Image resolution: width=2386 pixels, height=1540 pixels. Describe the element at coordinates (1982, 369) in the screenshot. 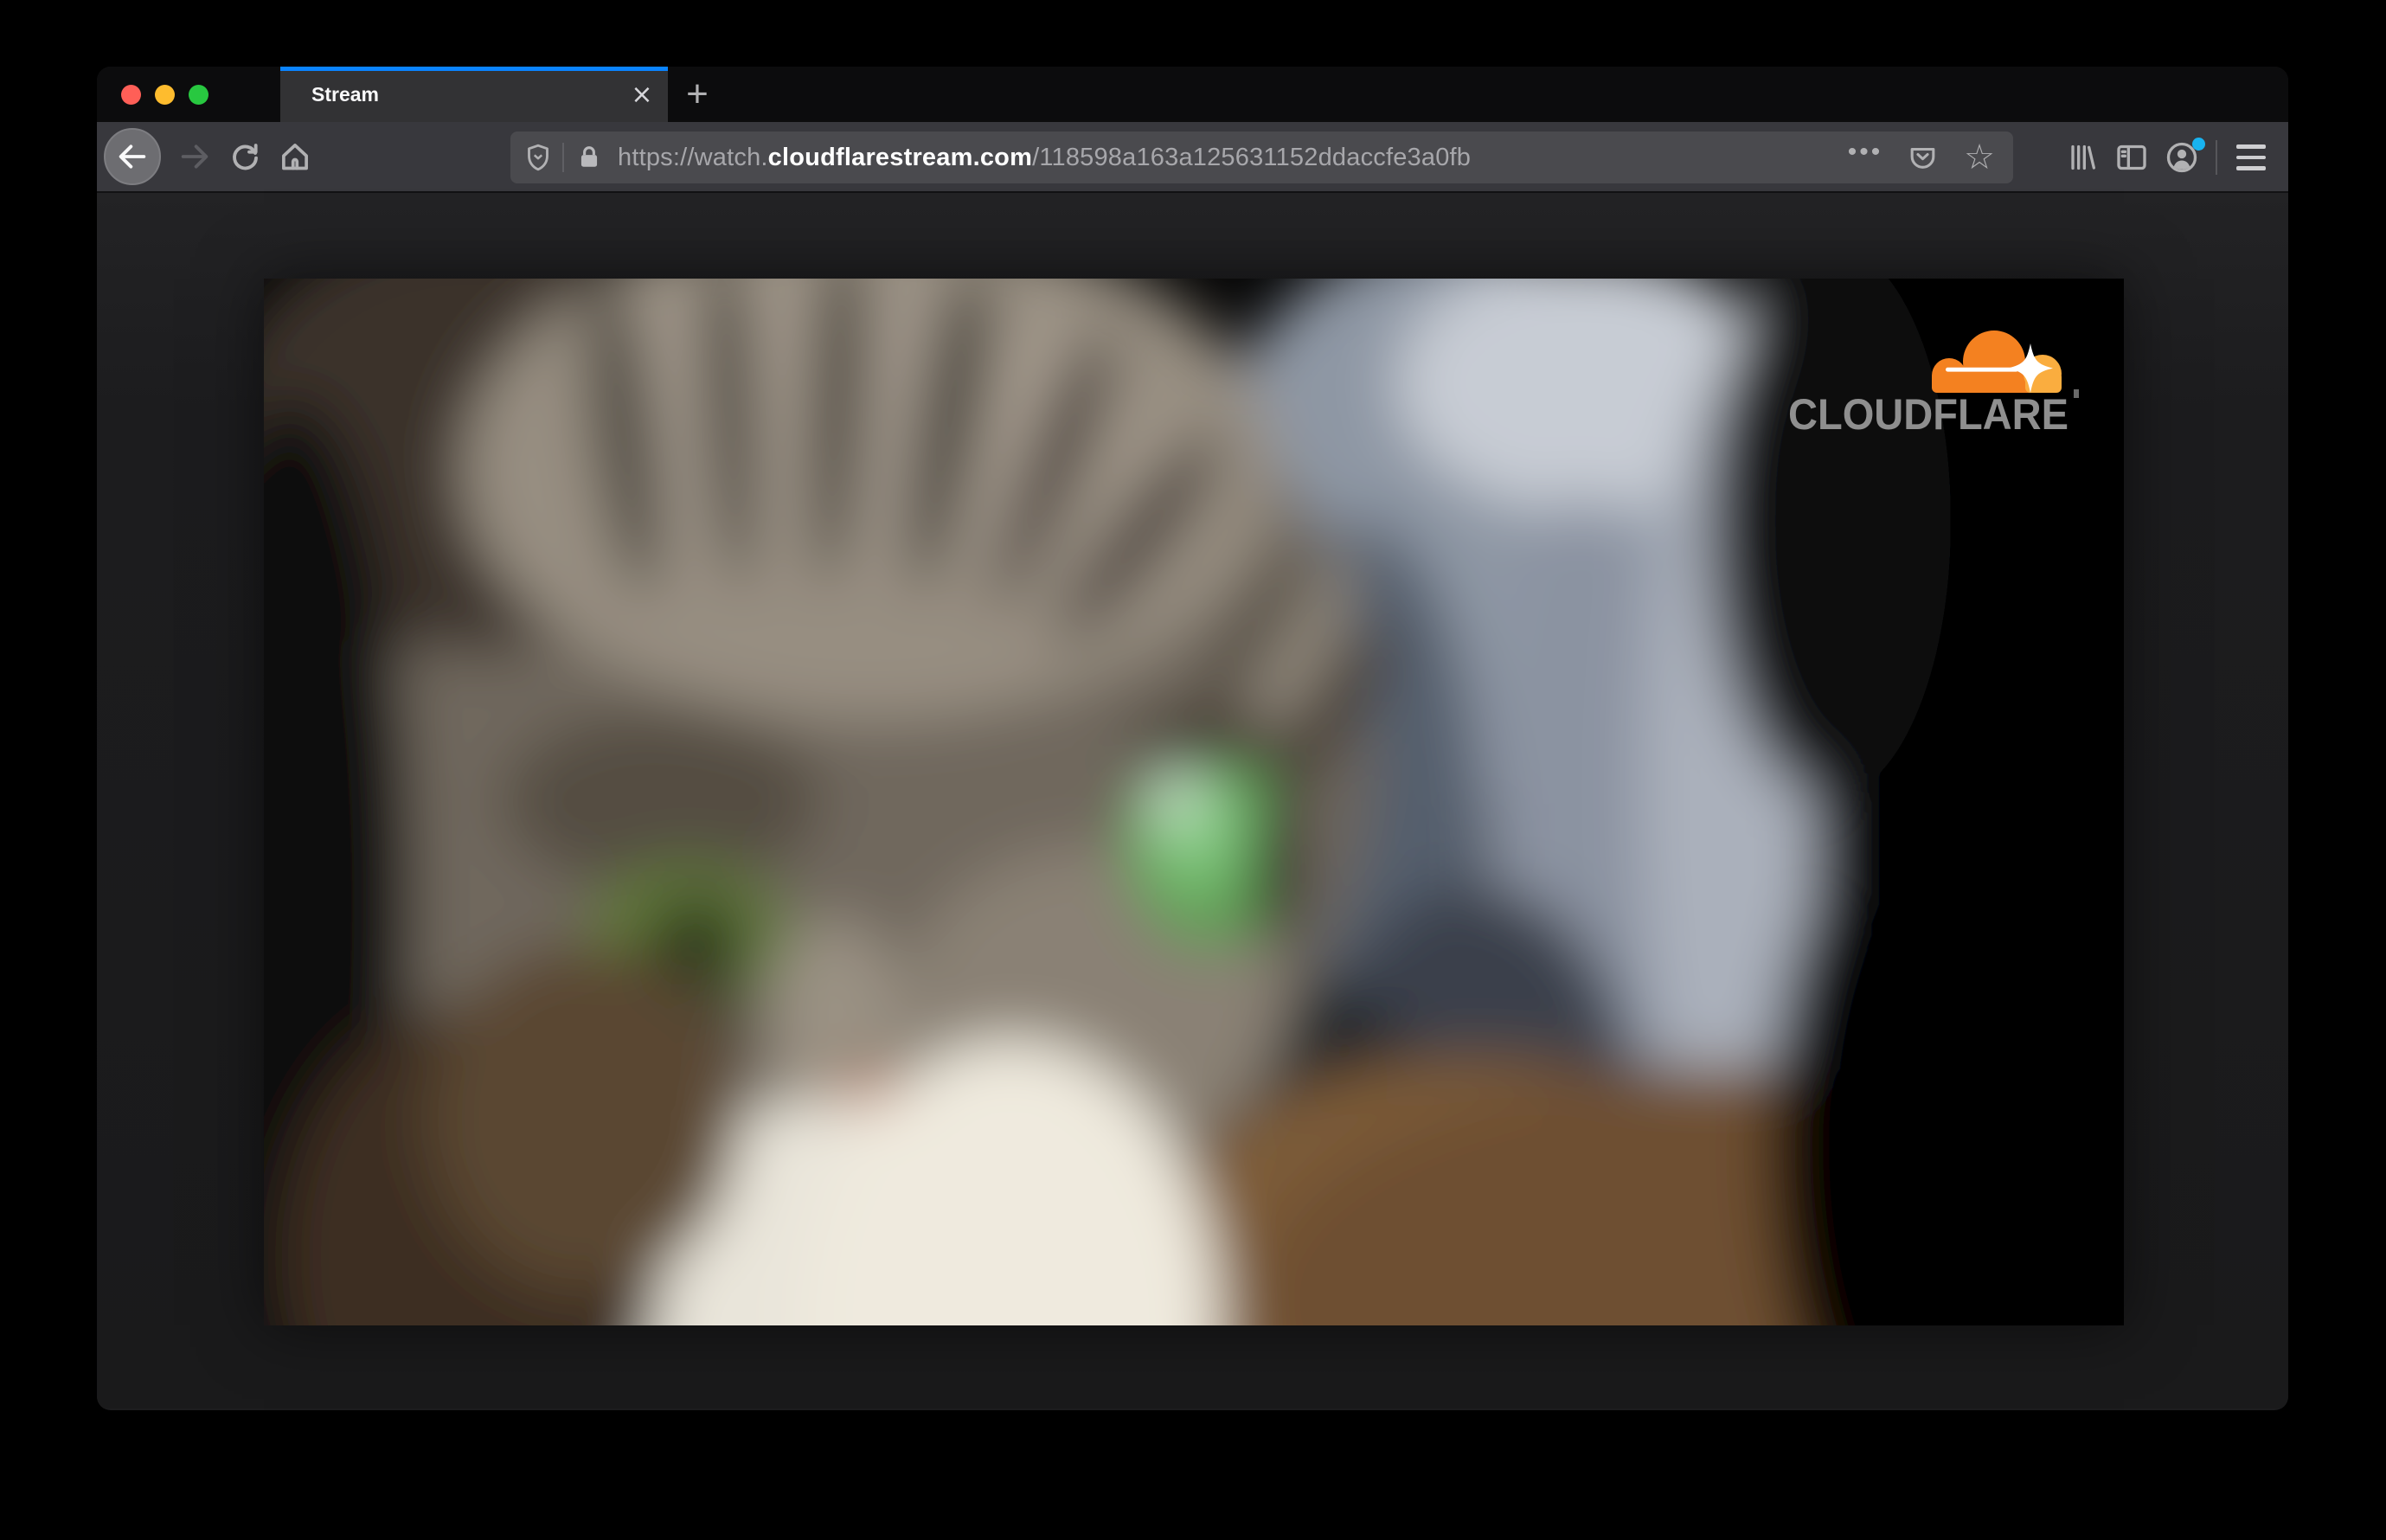

I see `sparkle-trail` at that location.